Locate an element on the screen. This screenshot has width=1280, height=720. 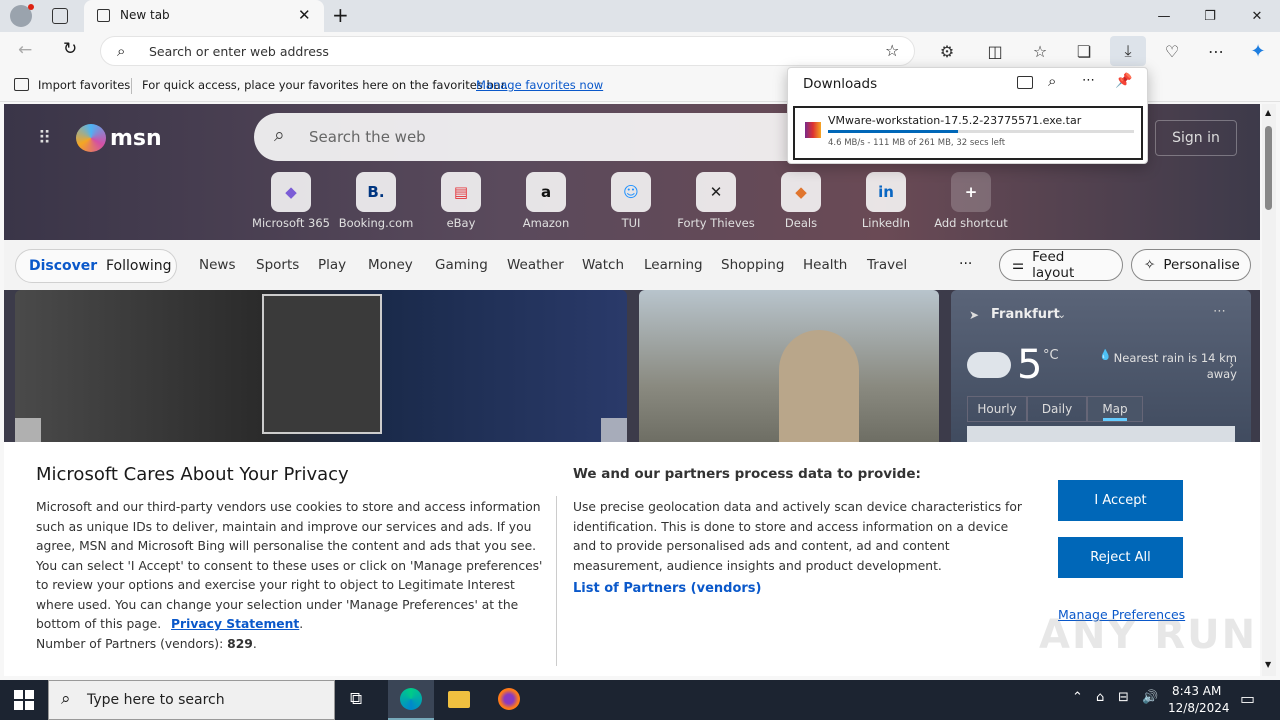
connectivity-icon: ⊟ is located at coordinates (1123, 697).